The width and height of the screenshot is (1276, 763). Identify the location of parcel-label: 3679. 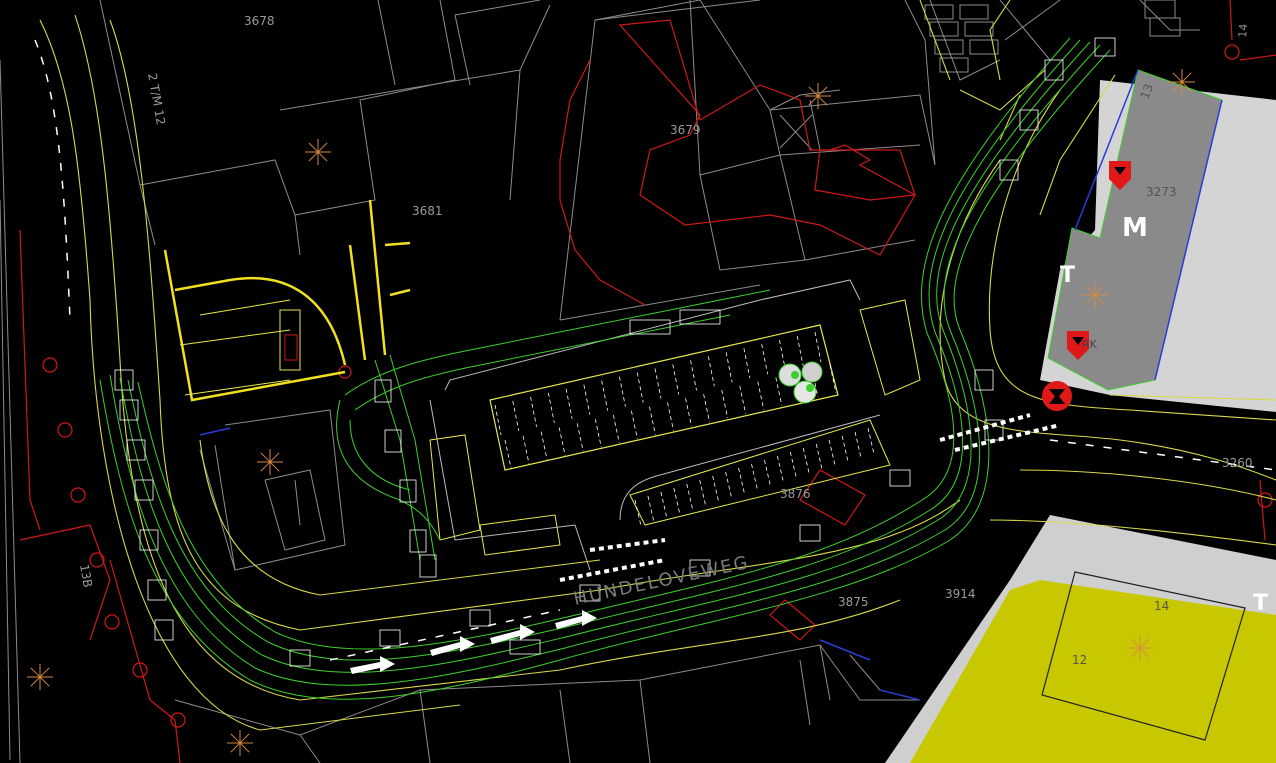
(685, 130).